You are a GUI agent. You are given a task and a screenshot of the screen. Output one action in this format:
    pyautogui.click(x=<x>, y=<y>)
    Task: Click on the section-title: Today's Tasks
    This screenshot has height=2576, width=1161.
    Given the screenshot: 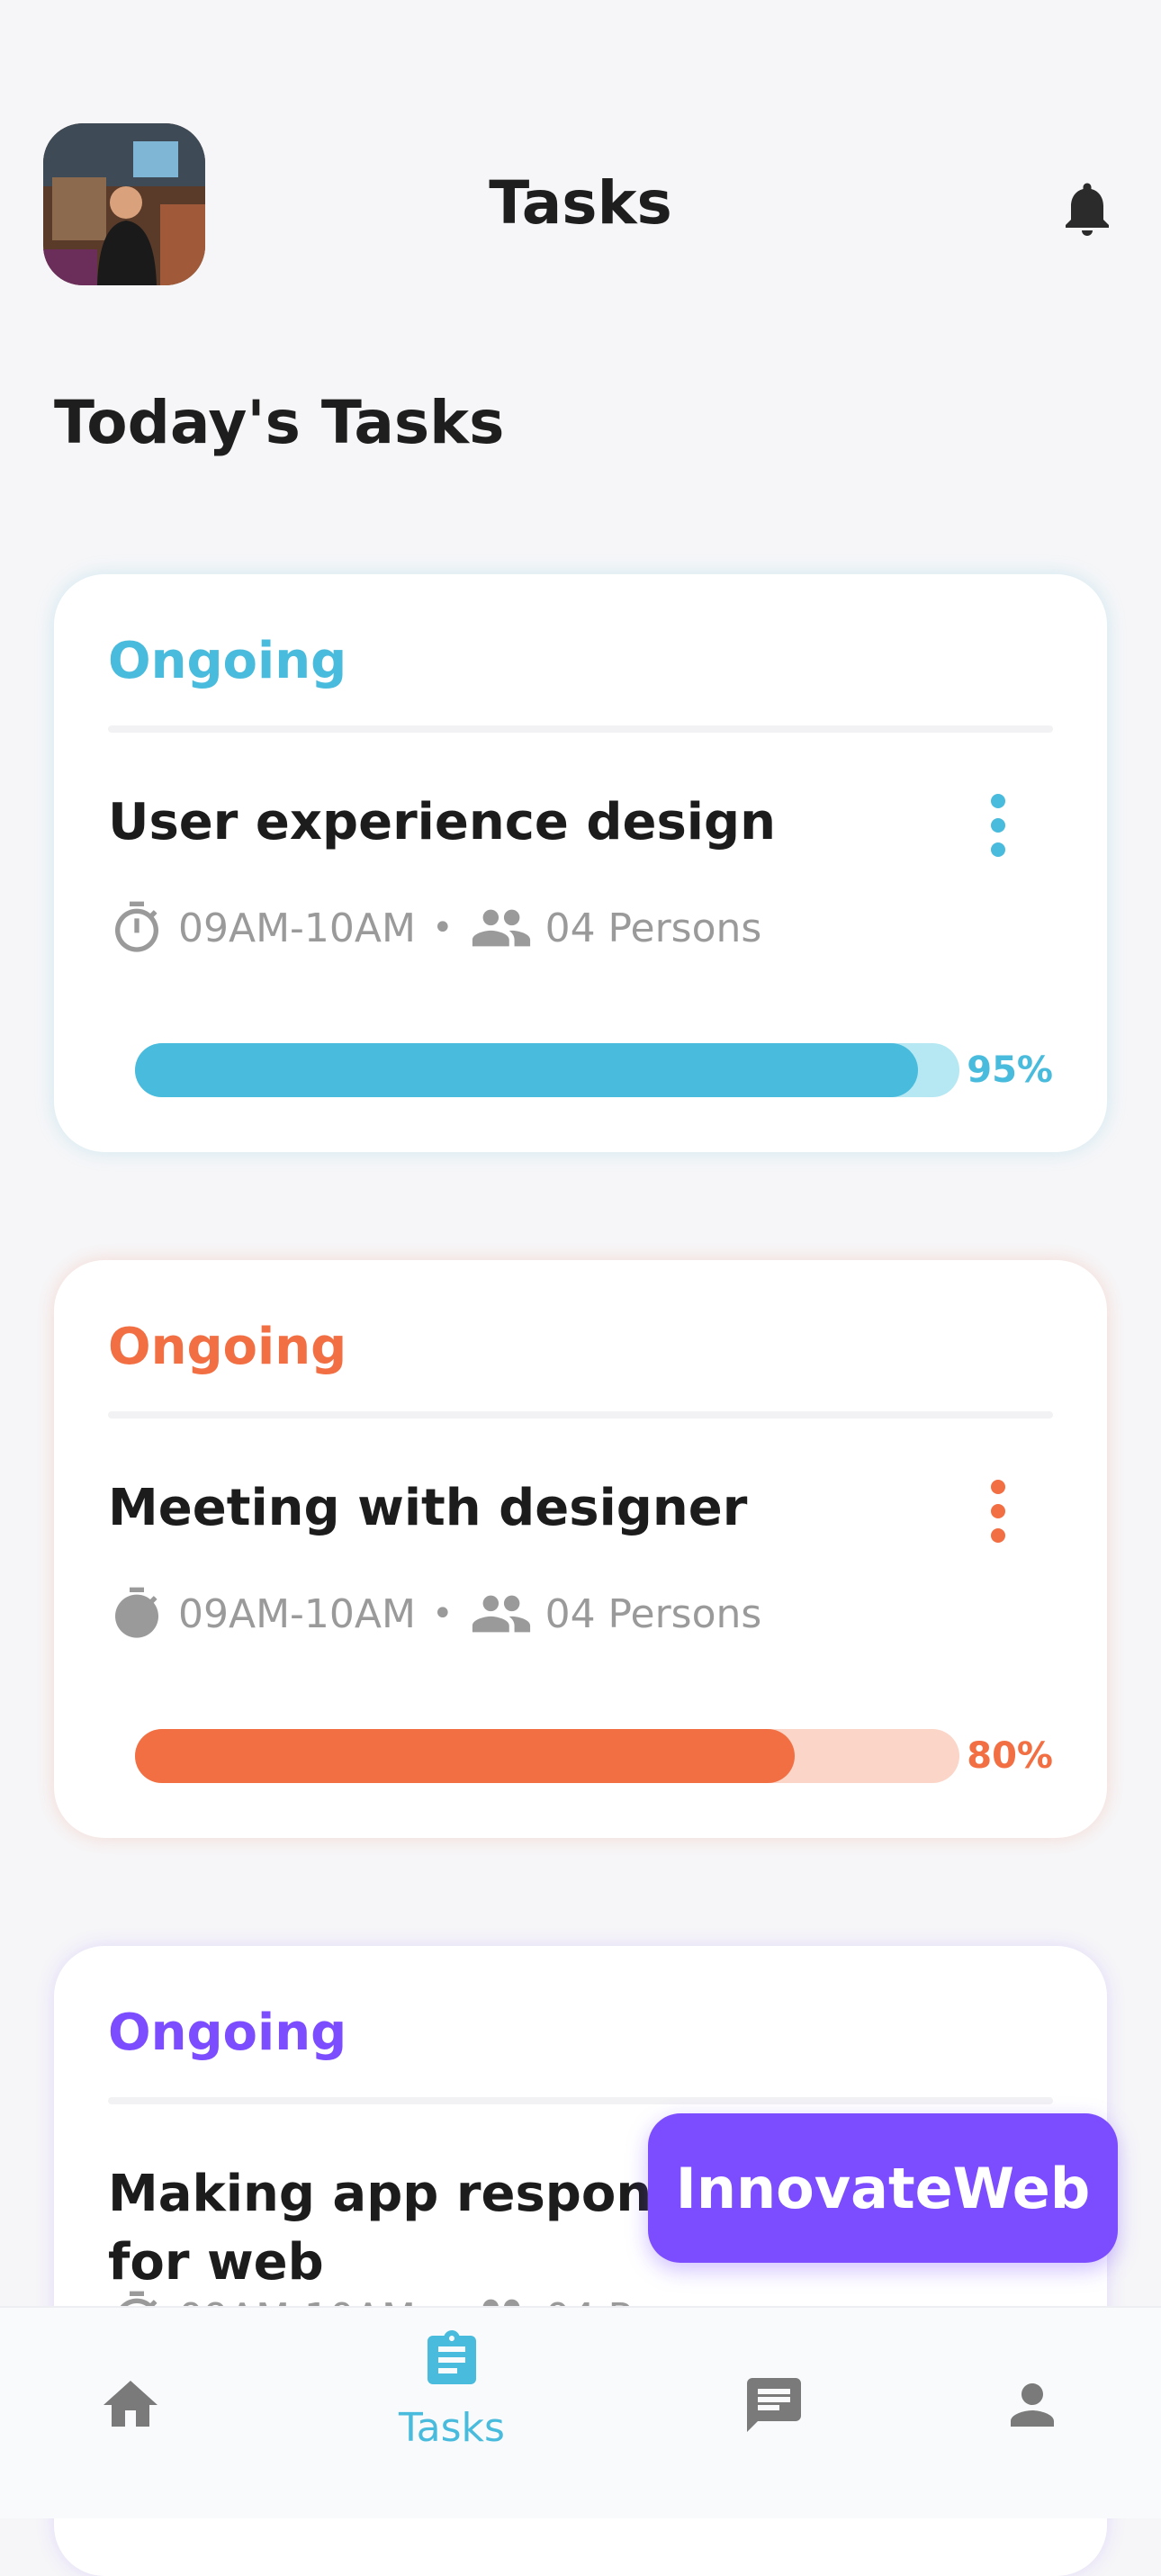 What is the action you would take?
    pyautogui.click(x=279, y=422)
    